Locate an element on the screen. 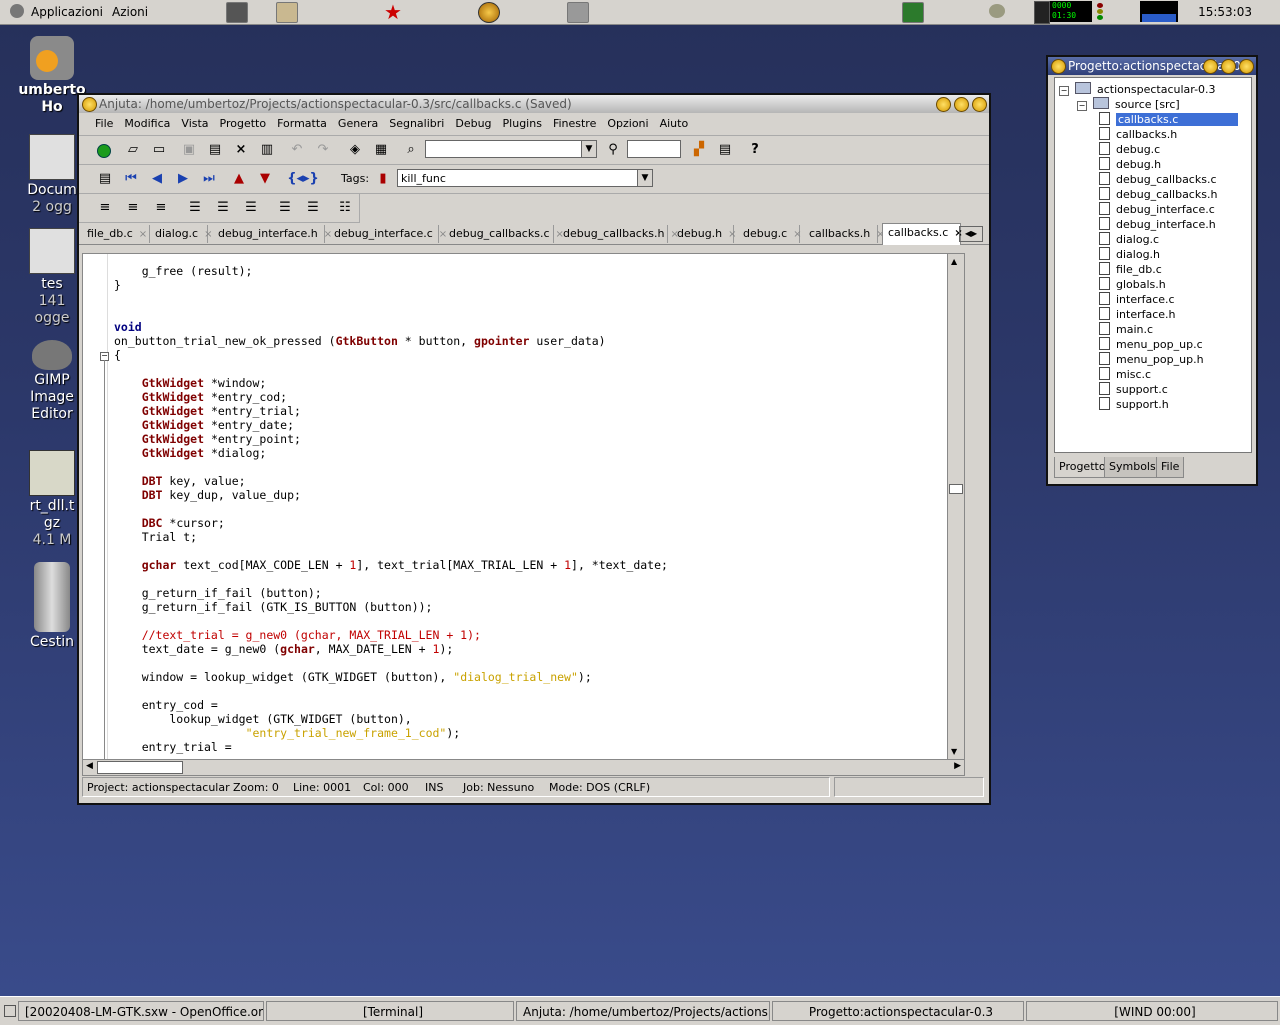 The image size is (1280, 1025). goto-line-icon: ⚲ is located at coordinates (613, 150).